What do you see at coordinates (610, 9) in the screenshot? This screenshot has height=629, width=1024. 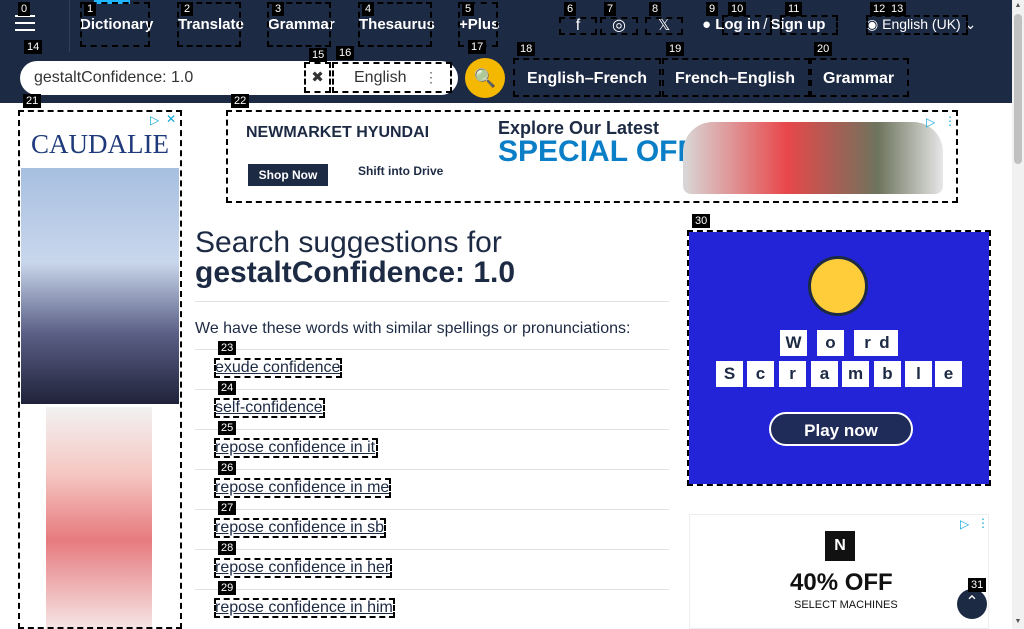 I see `overlay-tag: 7` at bounding box center [610, 9].